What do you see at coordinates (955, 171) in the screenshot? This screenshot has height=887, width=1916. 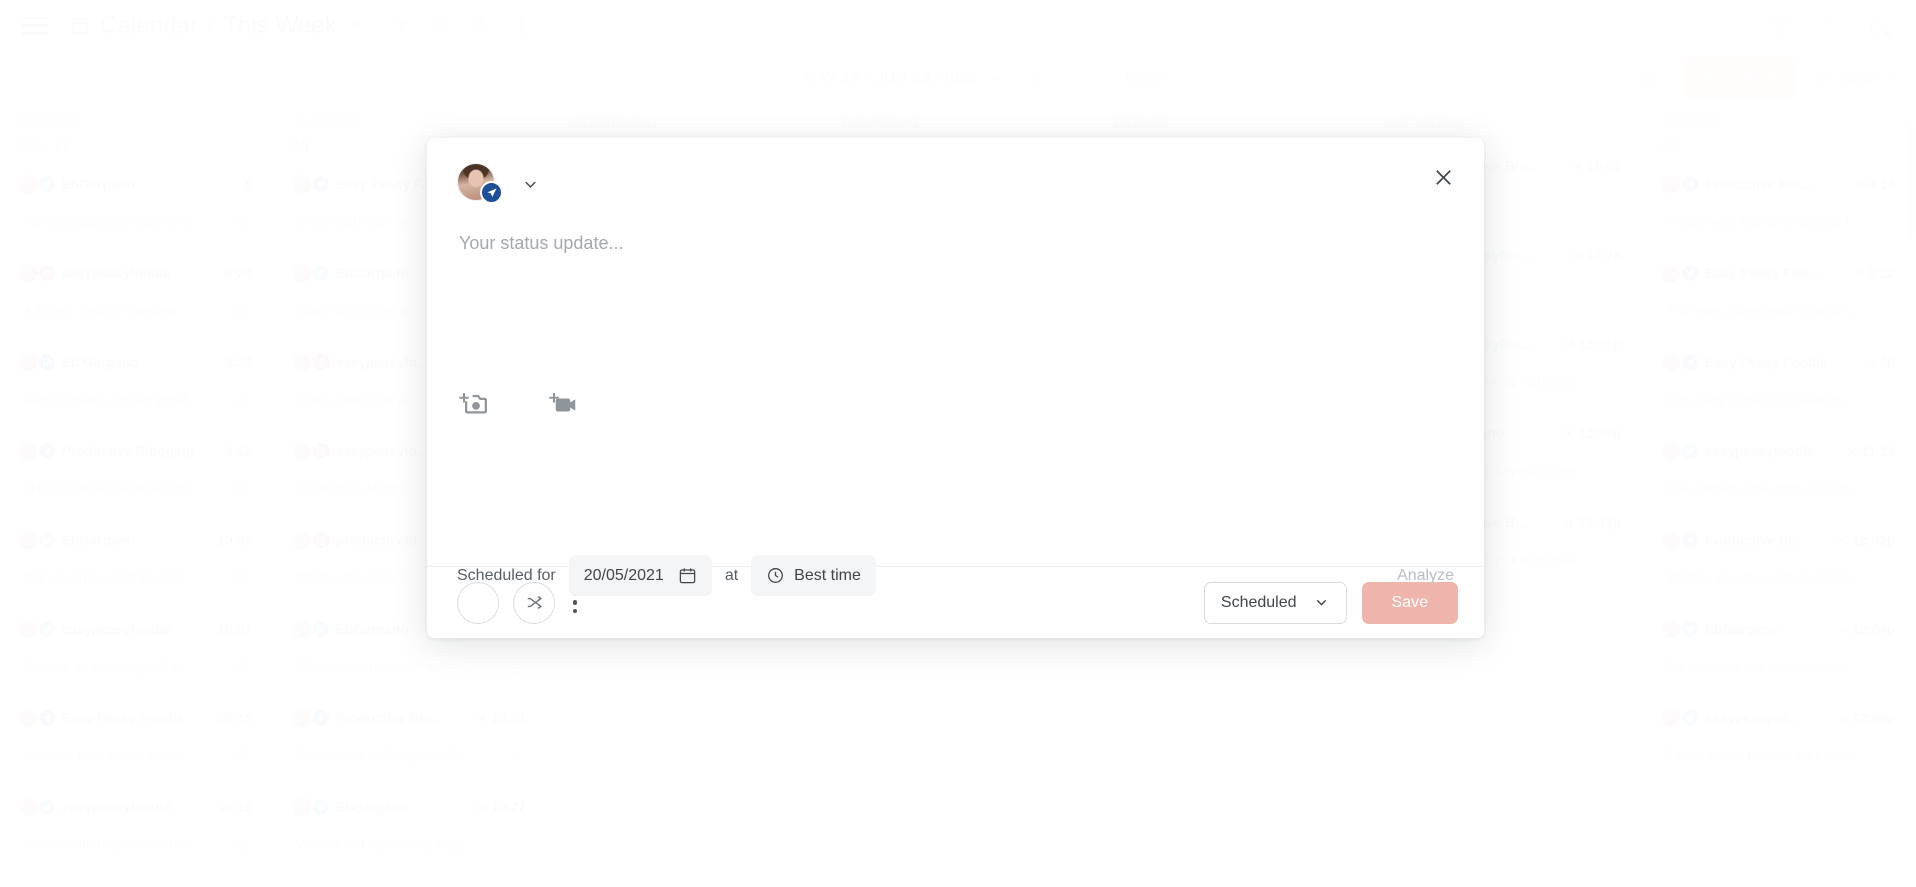 I see `modal-header` at bounding box center [955, 171].